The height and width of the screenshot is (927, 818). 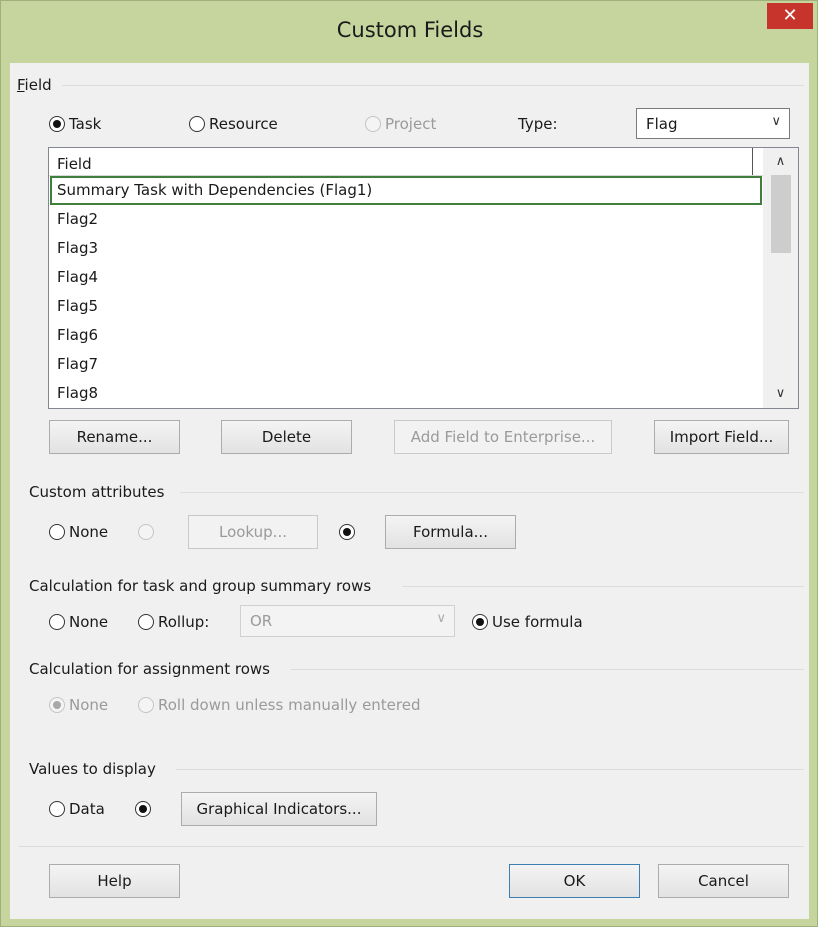 I want to click on custom-formula-radio, so click(x=347, y=532).